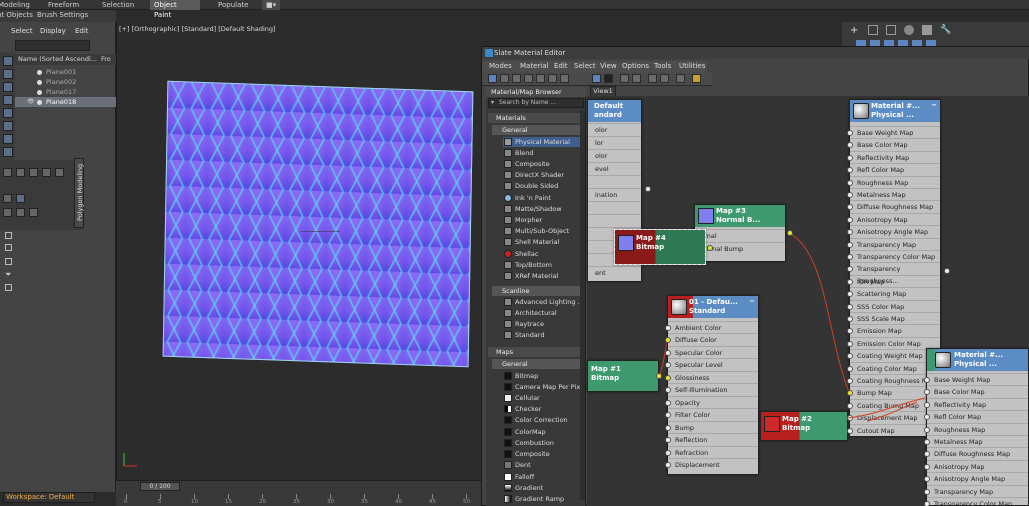  What do you see at coordinates (8, 152) in the screenshot?
I see `filter-bones-icon` at bounding box center [8, 152].